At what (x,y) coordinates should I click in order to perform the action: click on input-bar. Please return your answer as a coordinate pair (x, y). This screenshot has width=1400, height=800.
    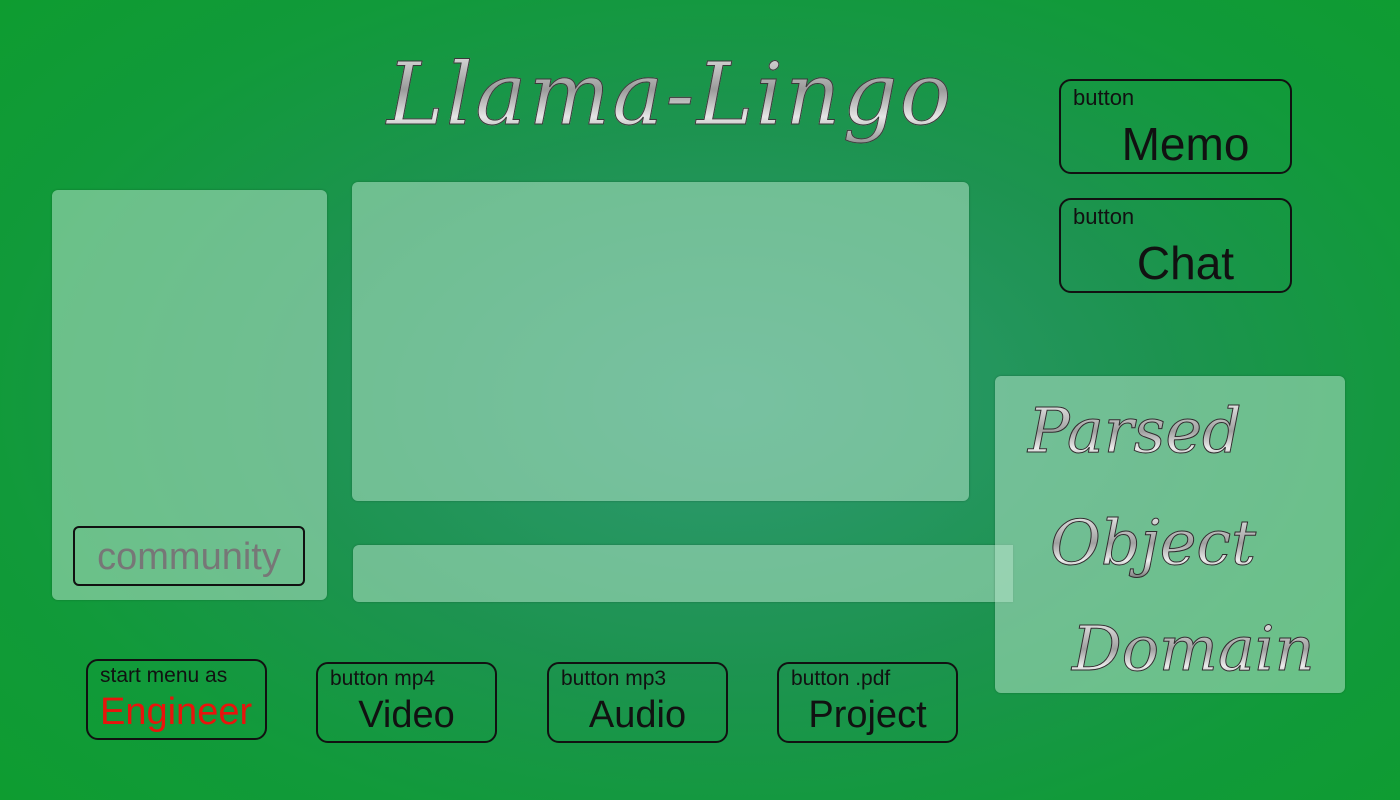
    Looking at the image, I should click on (683, 573).